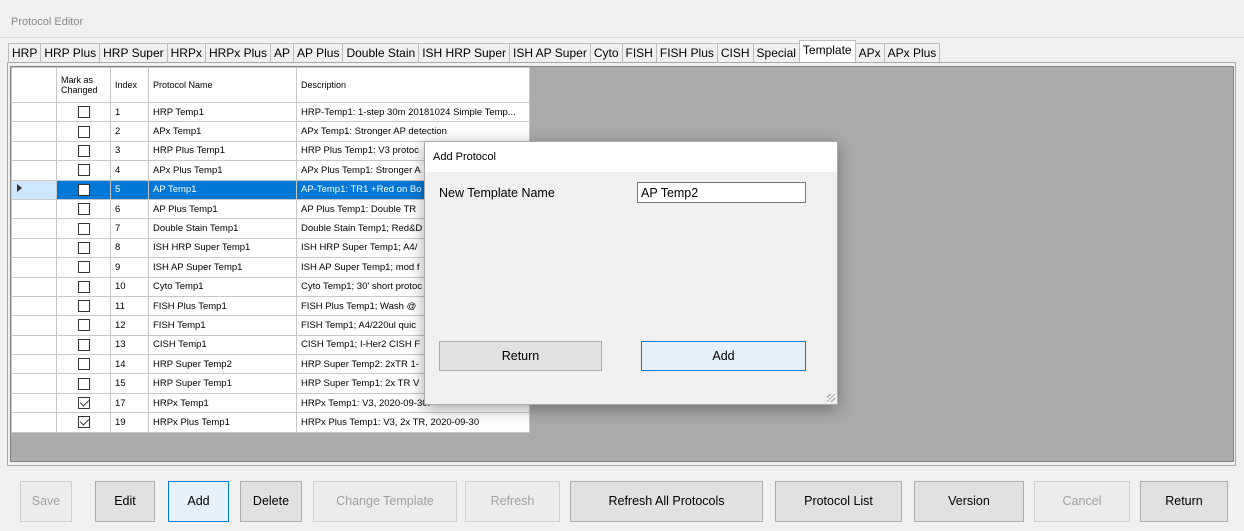  What do you see at coordinates (222, 345) in the screenshot?
I see `protocol-name-cell: CISH Temp1` at bounding box center [222, 345].